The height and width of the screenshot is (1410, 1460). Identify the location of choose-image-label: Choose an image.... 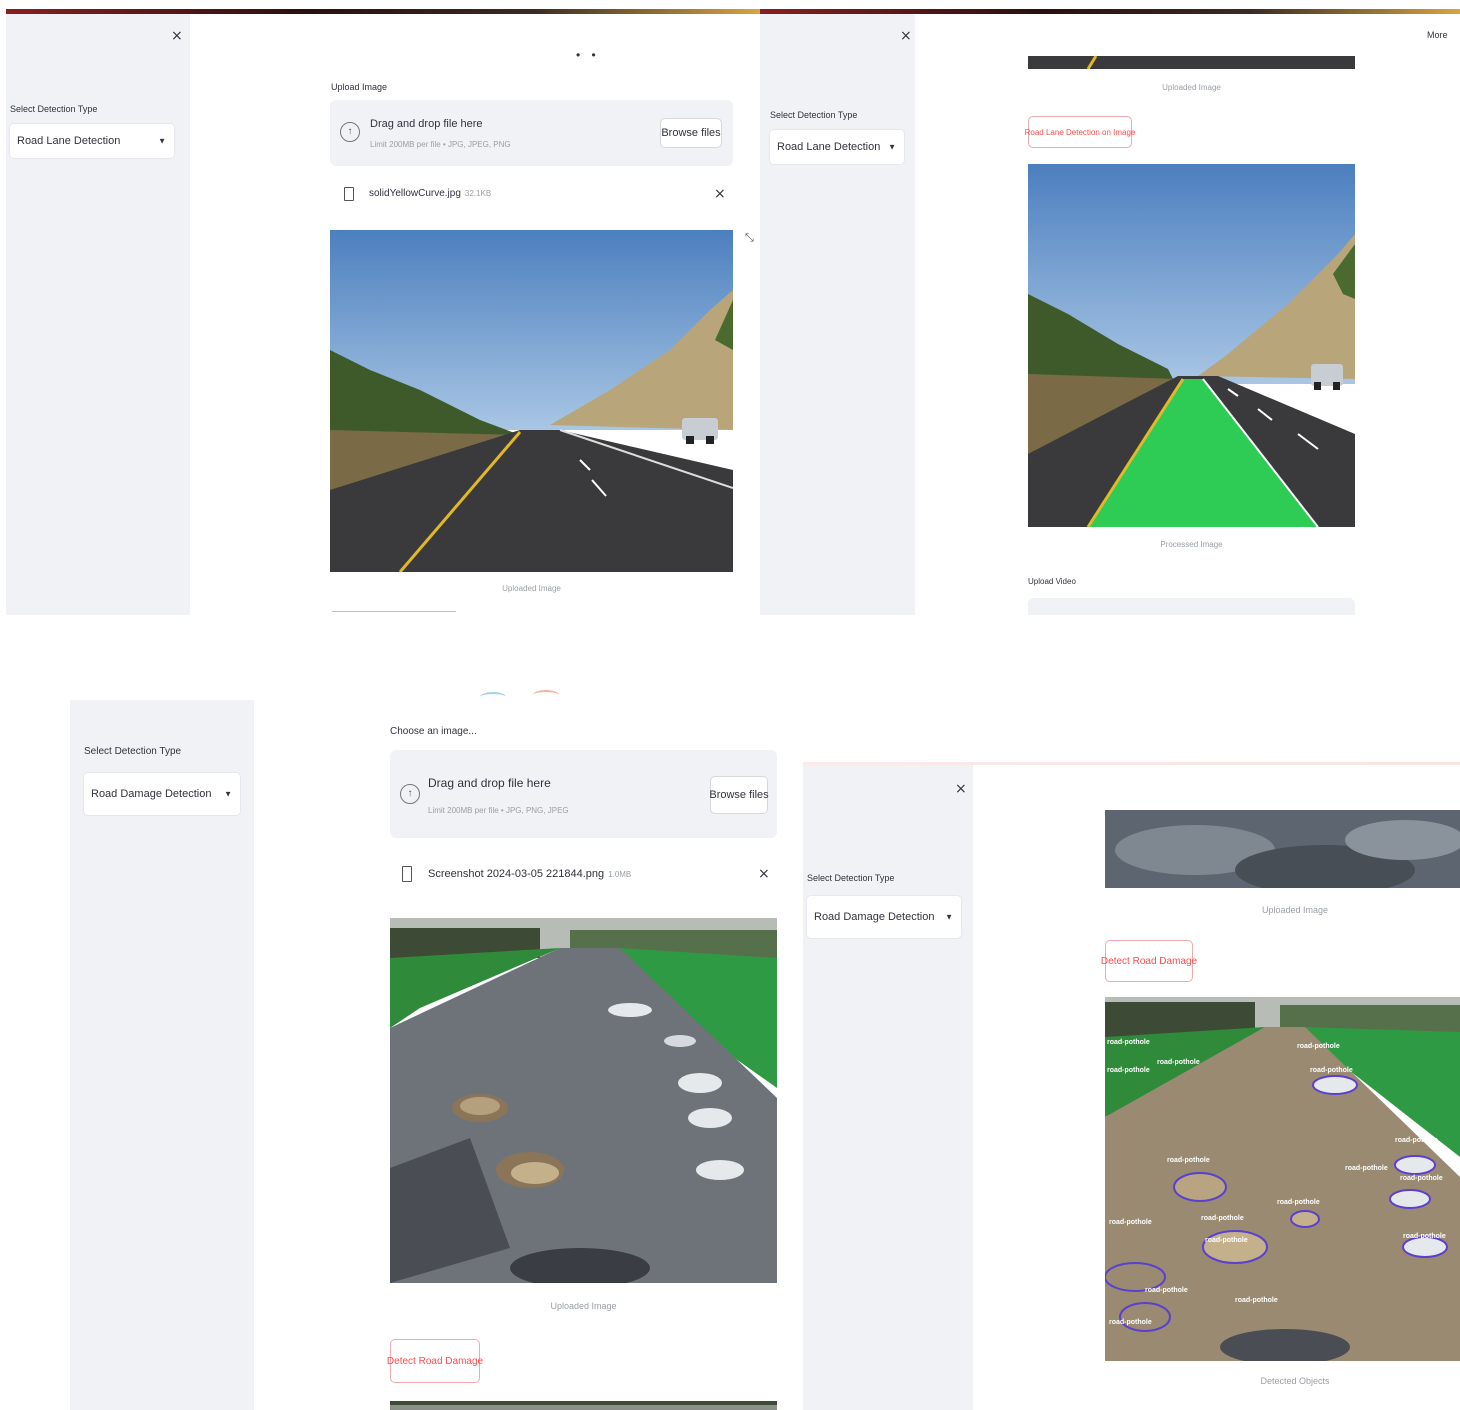
(433, 731).